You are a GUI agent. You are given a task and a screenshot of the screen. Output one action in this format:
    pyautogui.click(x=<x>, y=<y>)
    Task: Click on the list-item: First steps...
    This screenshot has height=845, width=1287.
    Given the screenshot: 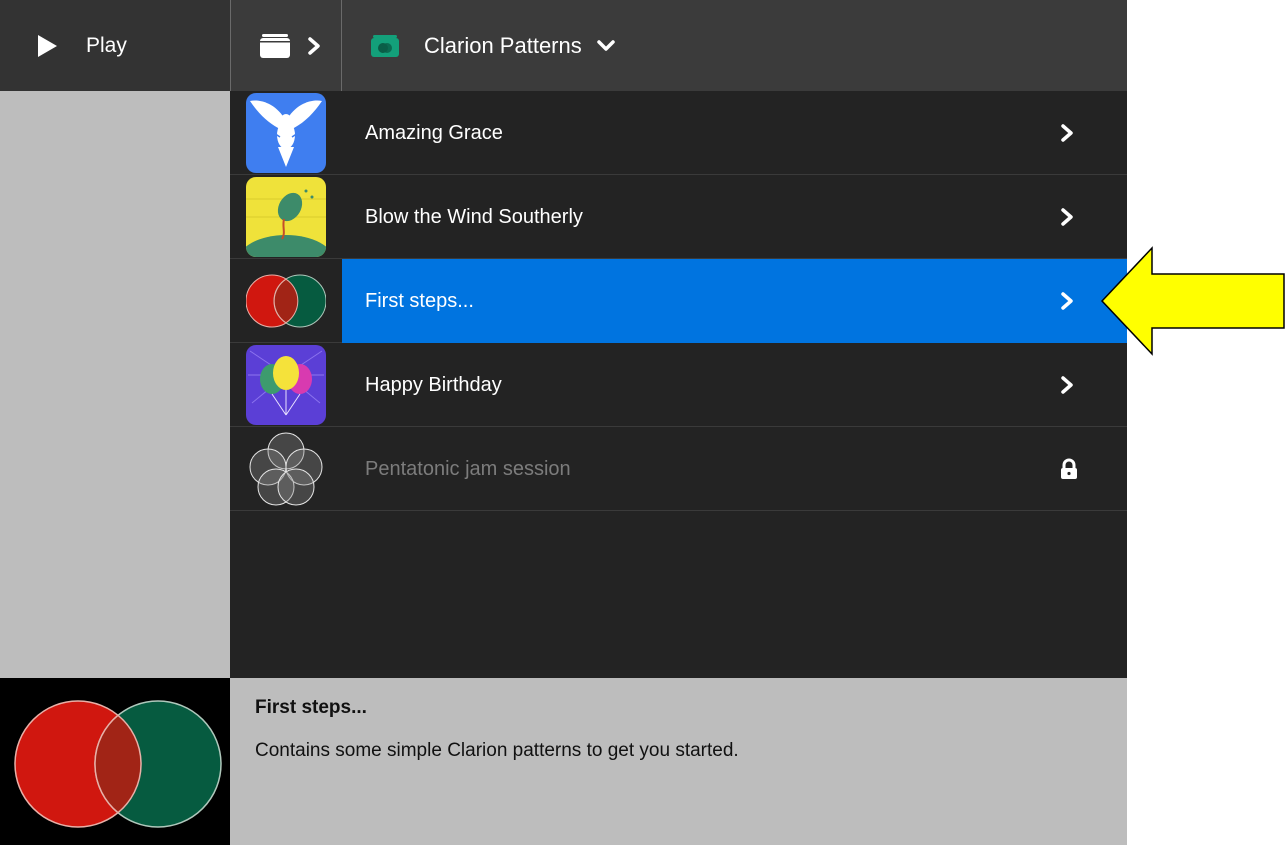 What is the action you would take?
    pyautogui.click(x=678, y=301)
    